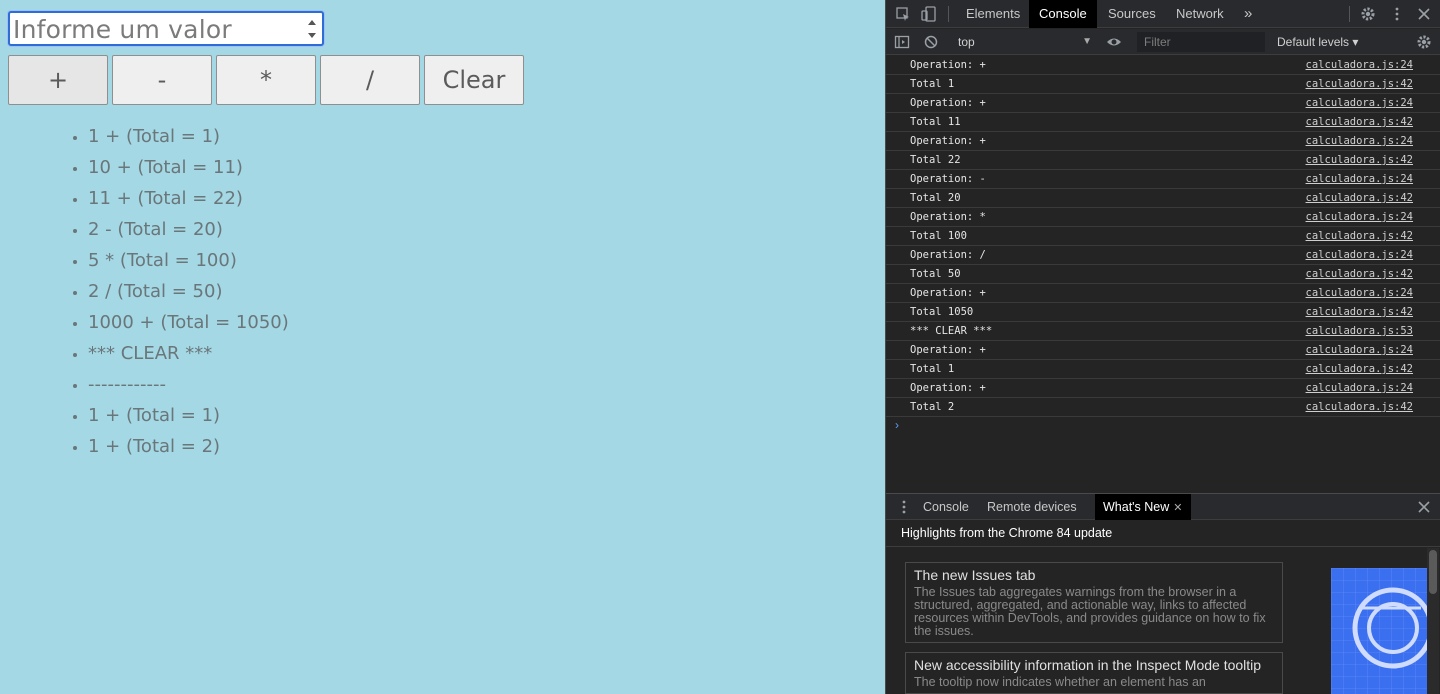  Describe the element at coordinates (1424, 507) in the screenshot. I see `close-drawer-icon` at that location.